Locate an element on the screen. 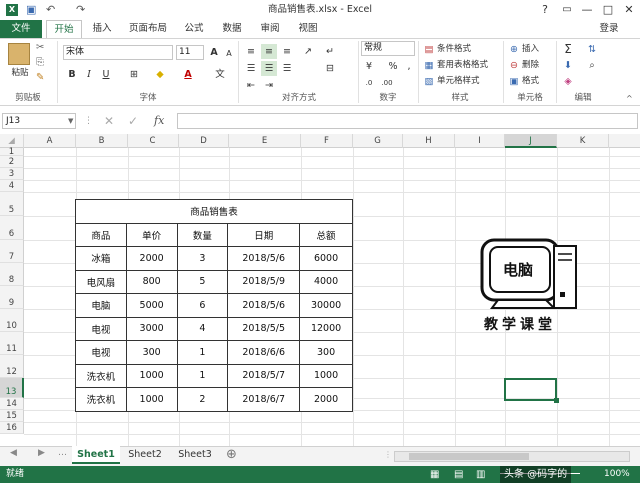 This screenshot has height=483, width=640. table-cell: 4 is located at coordinates (202, 328).